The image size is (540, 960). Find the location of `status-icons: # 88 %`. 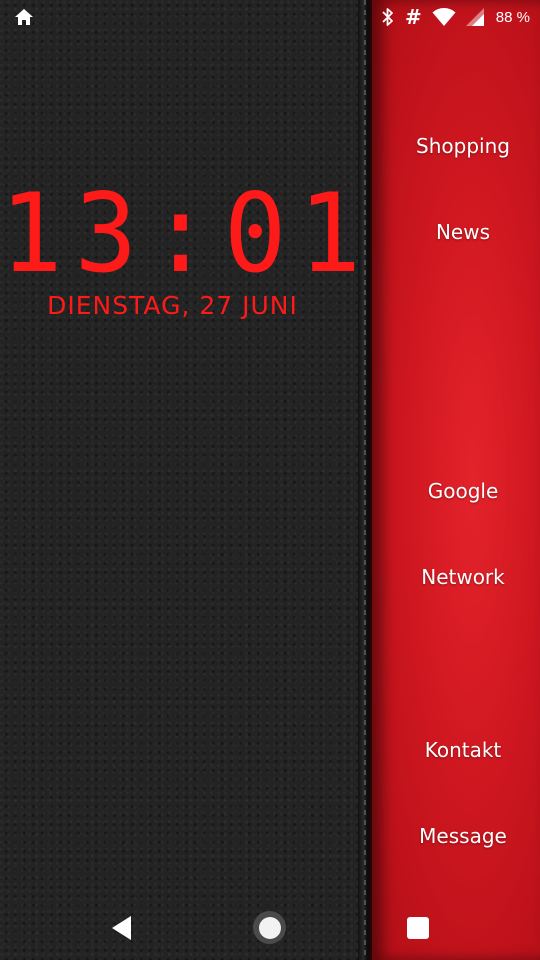

status-icons: # 88 % is located at coordinates (455, 17).